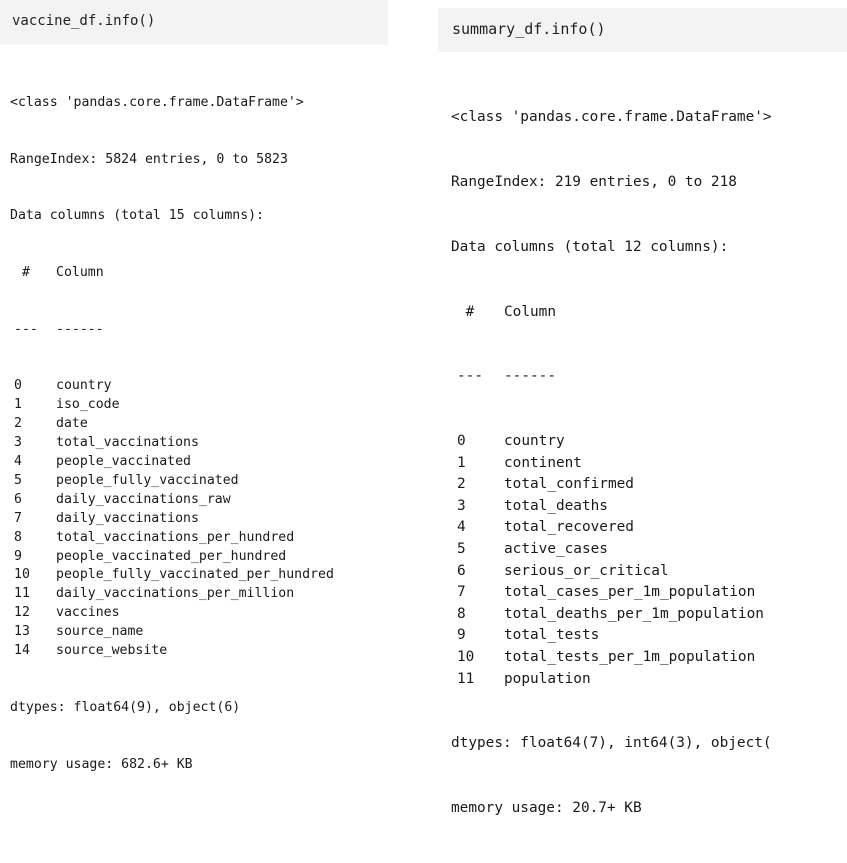 The image size is (847, 863). What do you see at coordinates (200, 462) in the screenshot?
I see `column-row: 4 people_vaccinated` at bounding box center [200, 462].